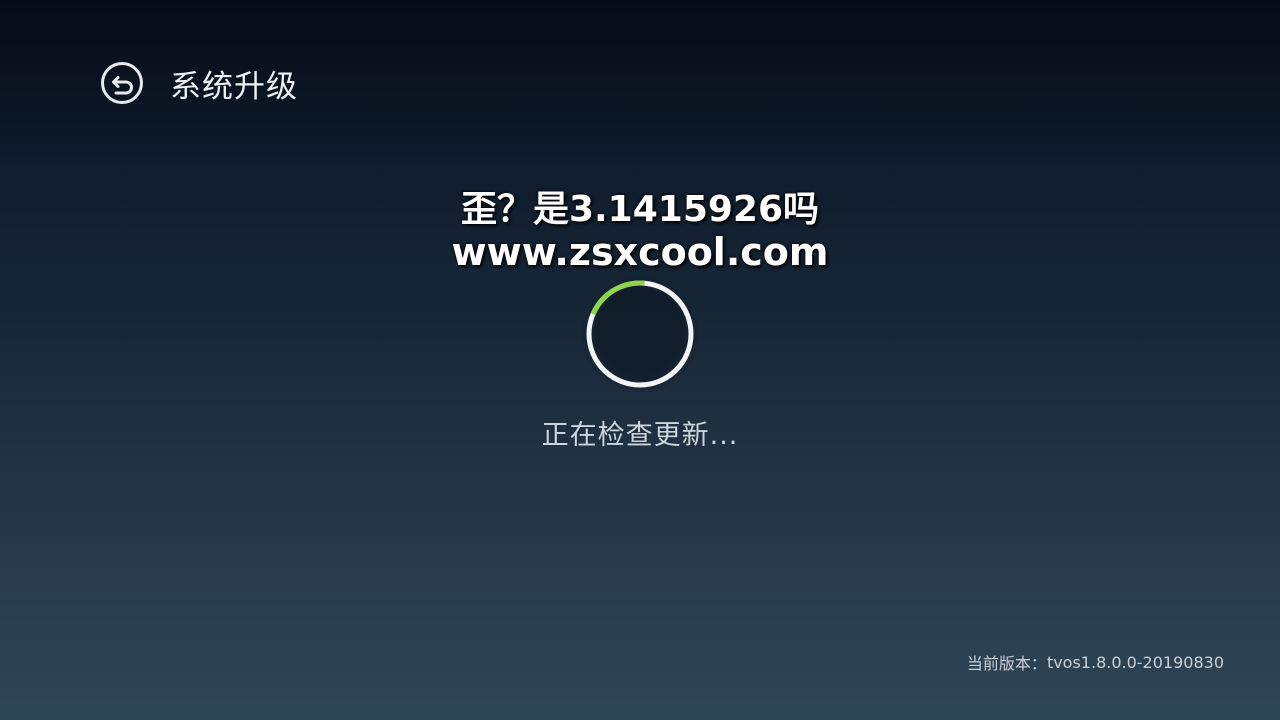 The image size is (1280, 720). Describe the element at coordinates (640, 209) in the screenshot. I see `watermark-line-1: 歪？是3.1415926吗` at that location.